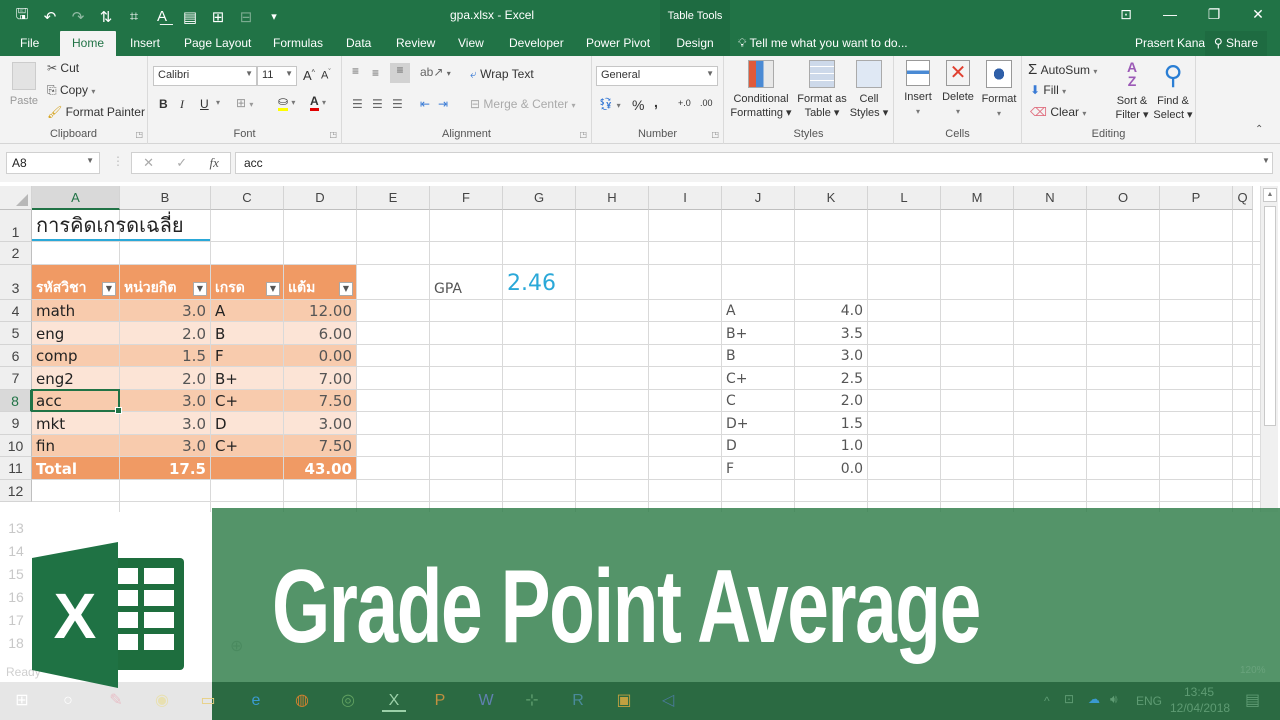  What do you see at coordinates (247, 333) in the screenshot?
I see `grade-cell: B` at bounding box center [247, 333].